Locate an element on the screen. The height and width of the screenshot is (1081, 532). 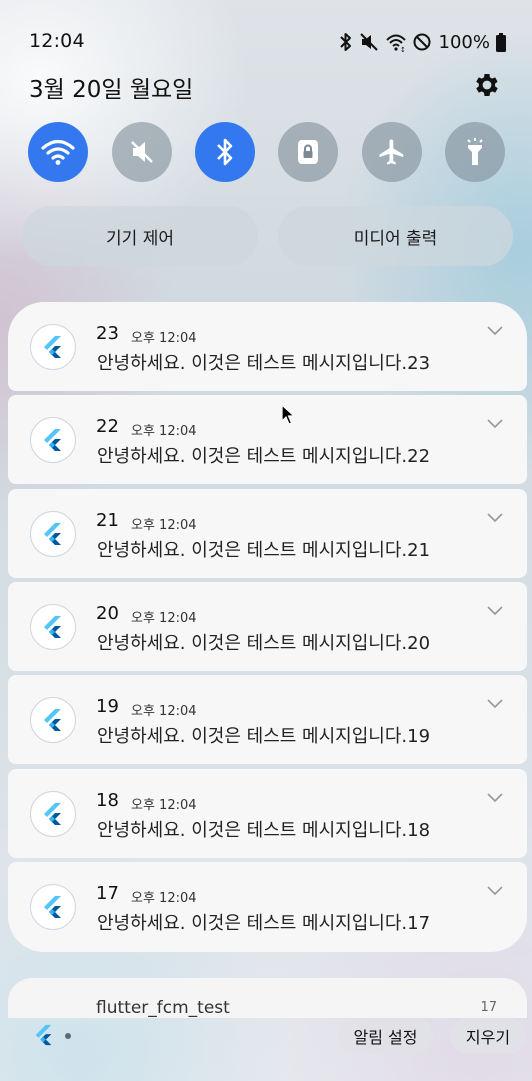
flashlight-icon is located at coordinates (475, 151).